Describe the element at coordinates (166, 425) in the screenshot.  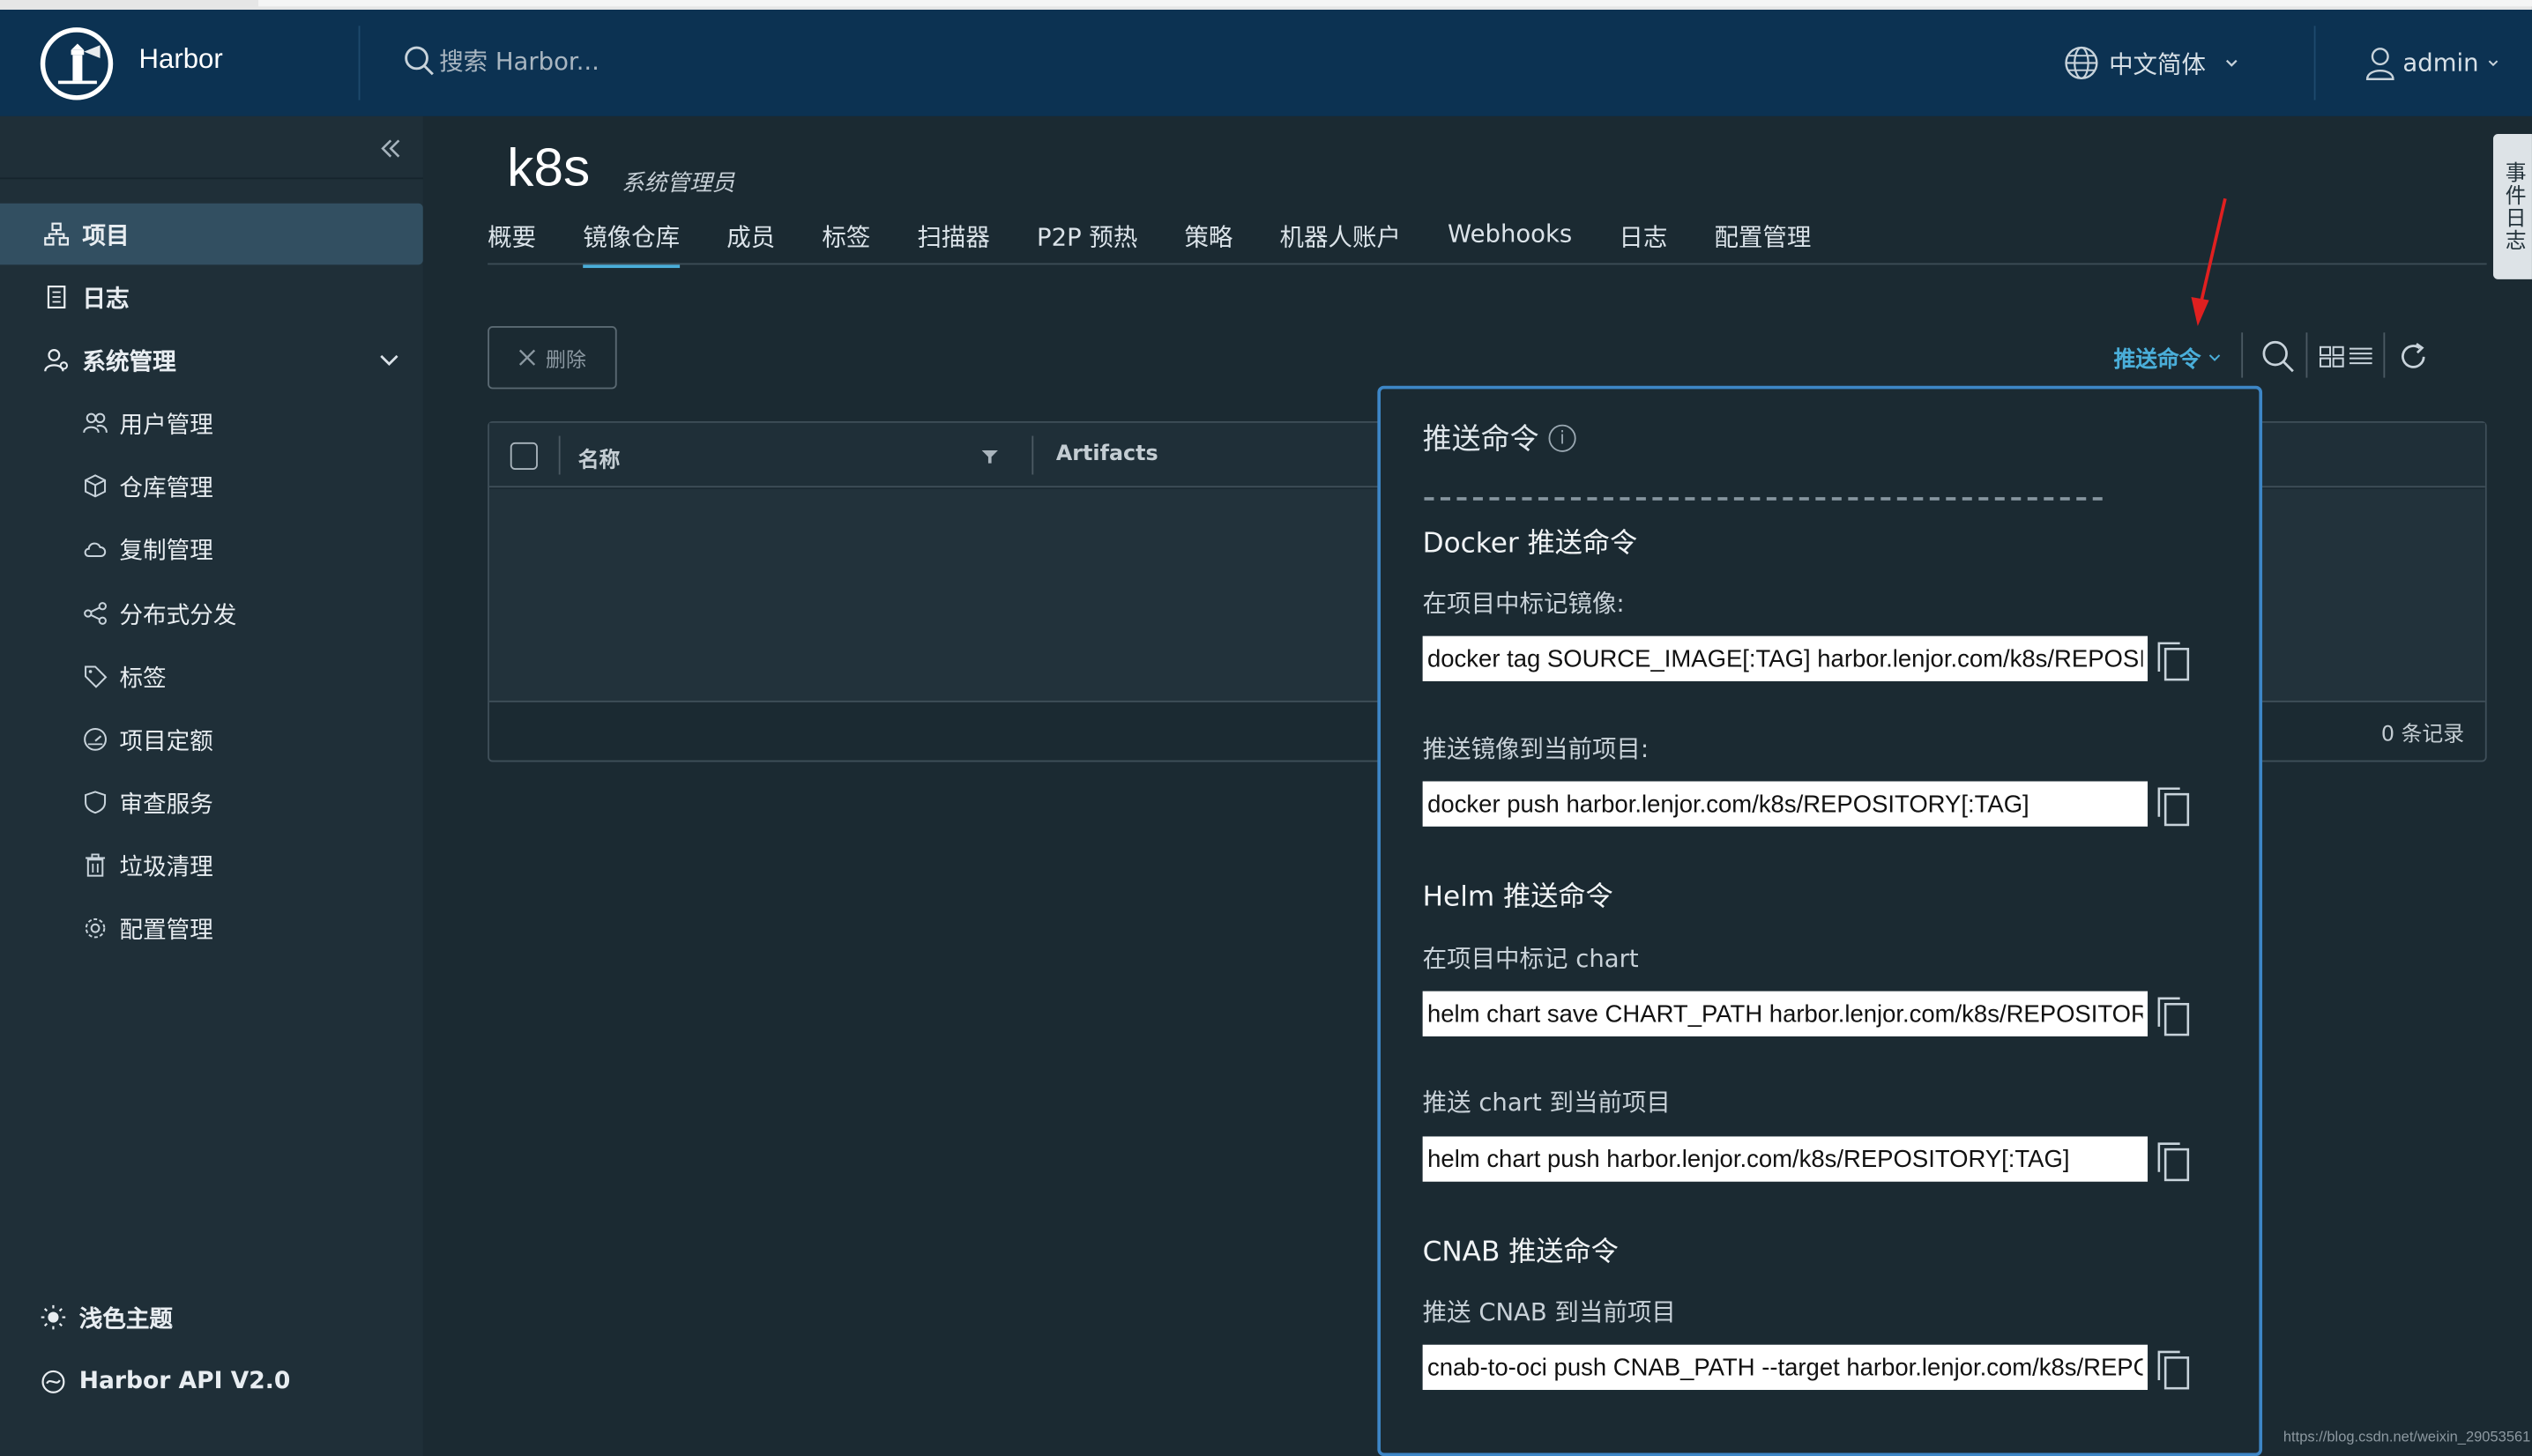
I see `sidebar-item-label: 用户管理` at that location.